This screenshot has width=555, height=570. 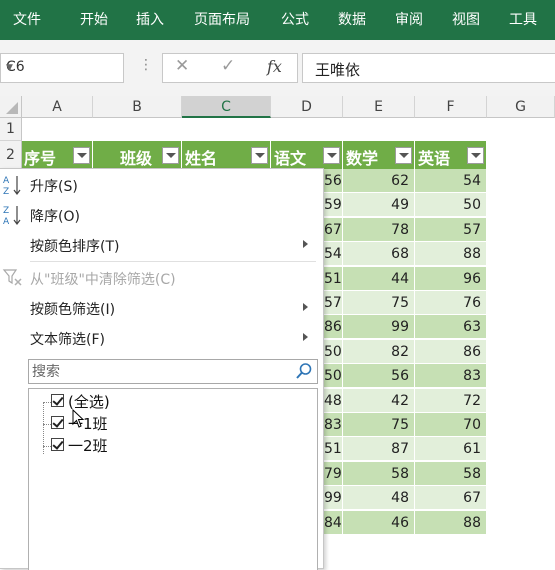 What do you see at coordinates (333, 254) in the screenshot?
I see `cell-yuwen: 54` at bounding box center [333, 254].